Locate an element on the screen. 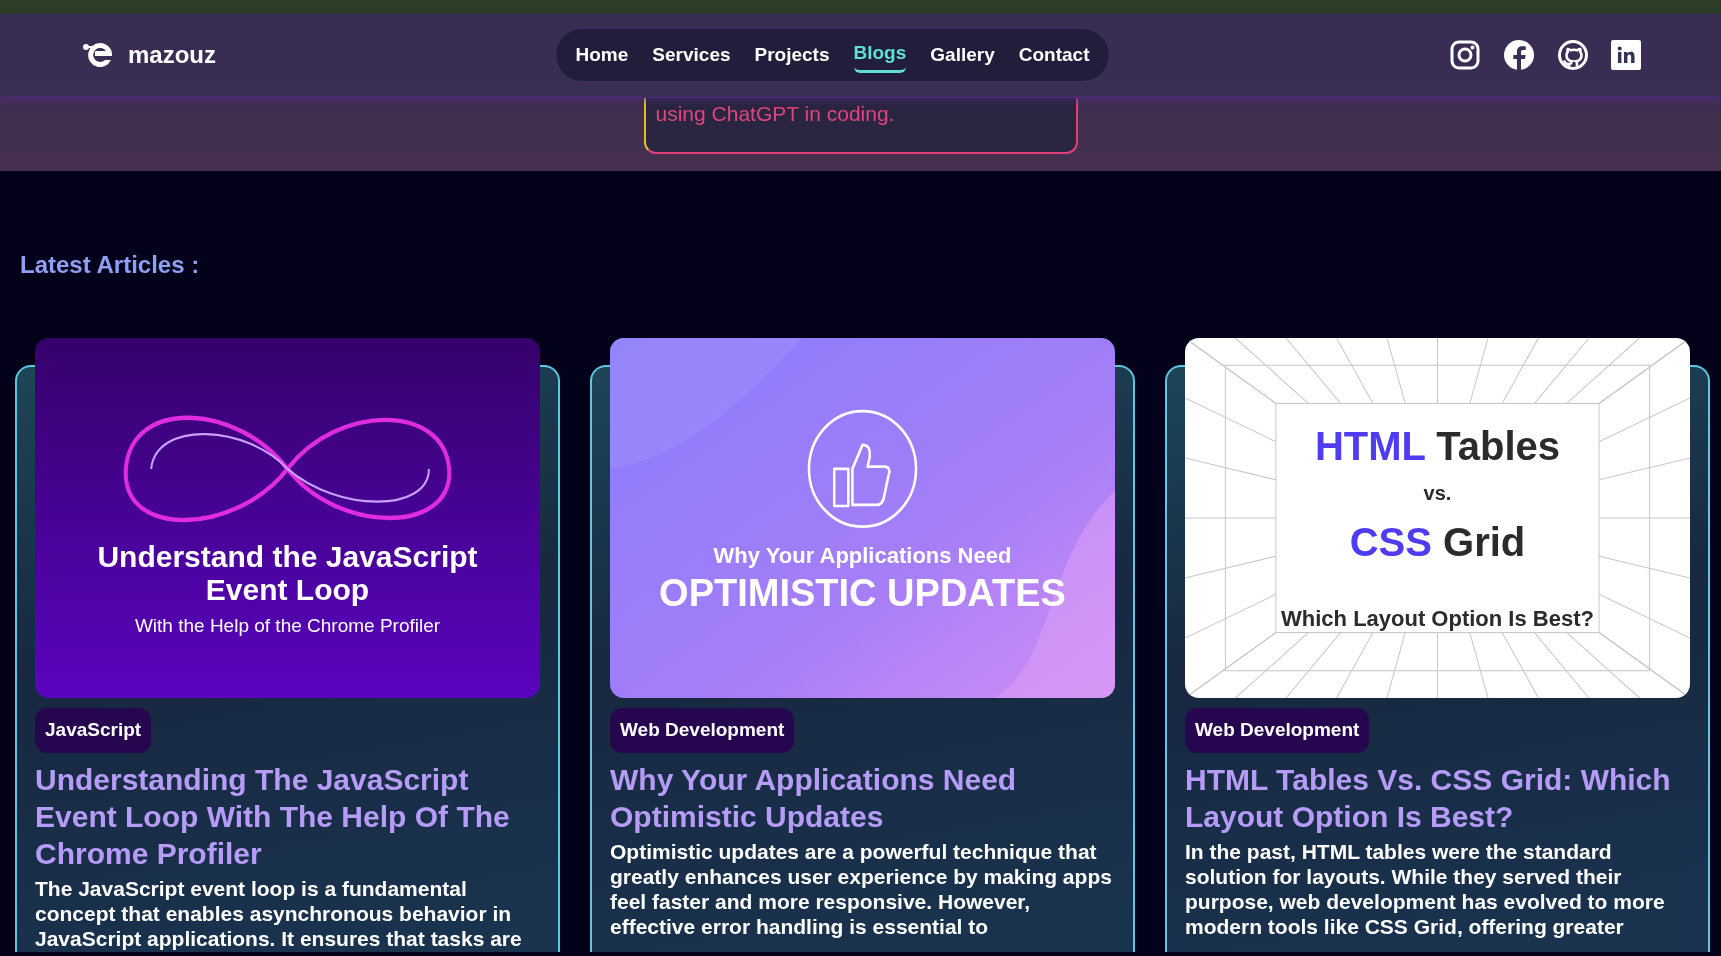 This screenshot has width=1721, height=956. github-icon is located at coordinates (1573, 55).